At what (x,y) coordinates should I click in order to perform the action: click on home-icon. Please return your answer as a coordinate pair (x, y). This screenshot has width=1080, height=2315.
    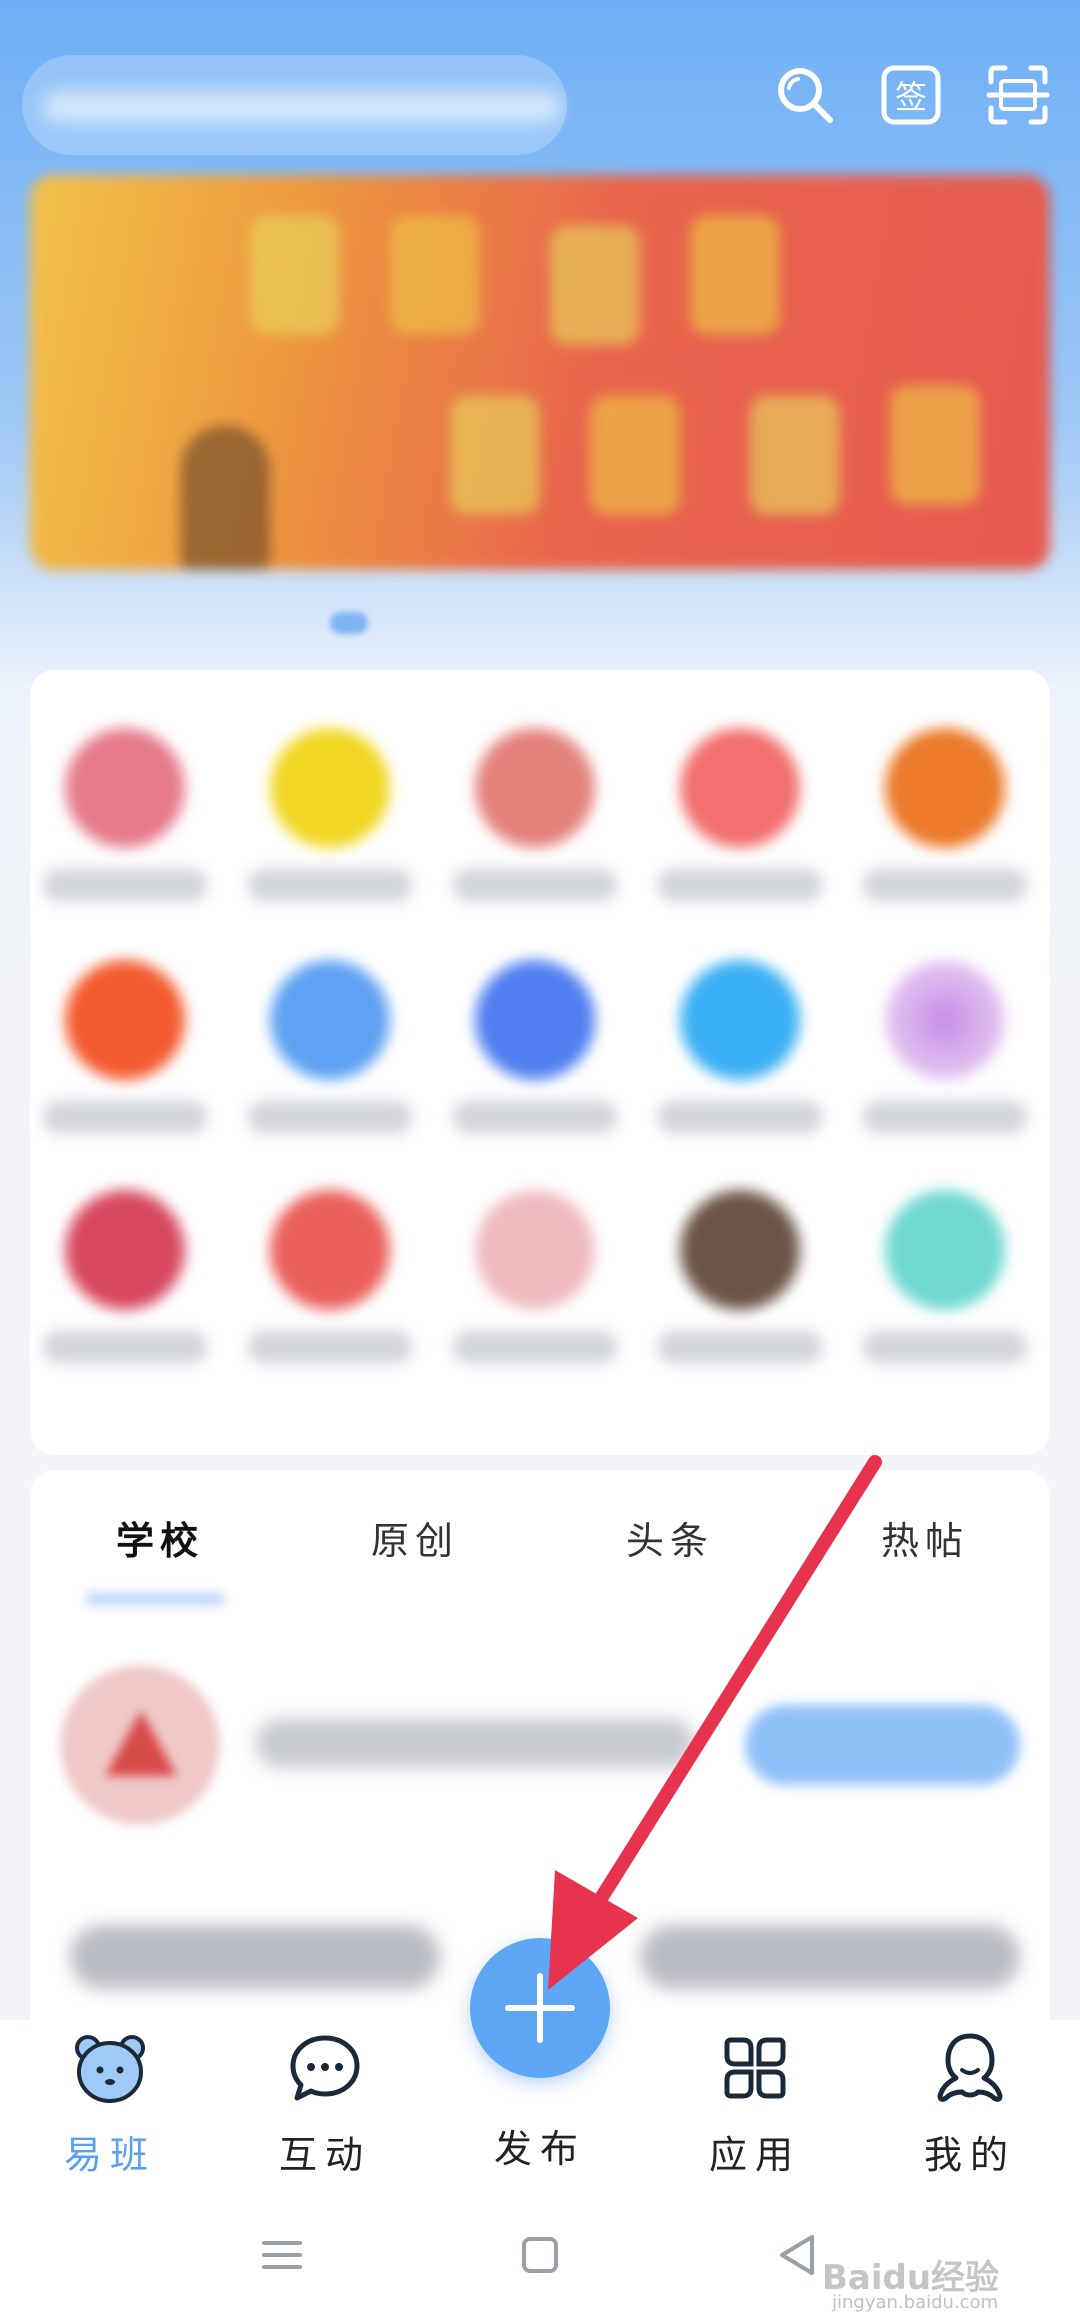
    Looking at the image, I should click on (540, 2255).